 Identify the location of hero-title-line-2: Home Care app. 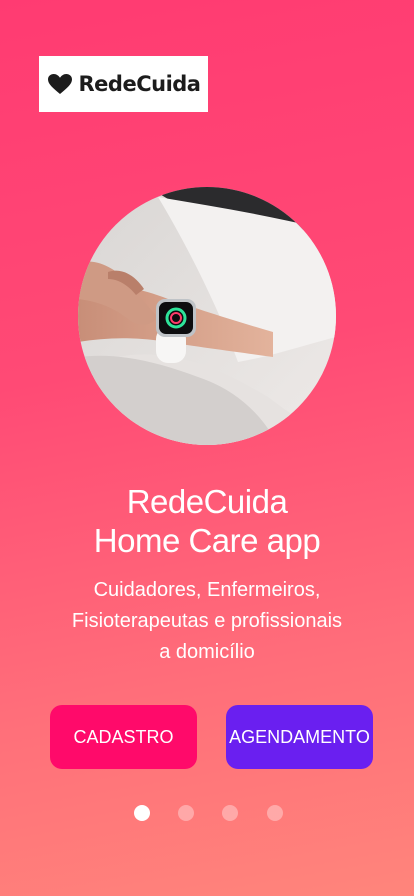
(207, 540).